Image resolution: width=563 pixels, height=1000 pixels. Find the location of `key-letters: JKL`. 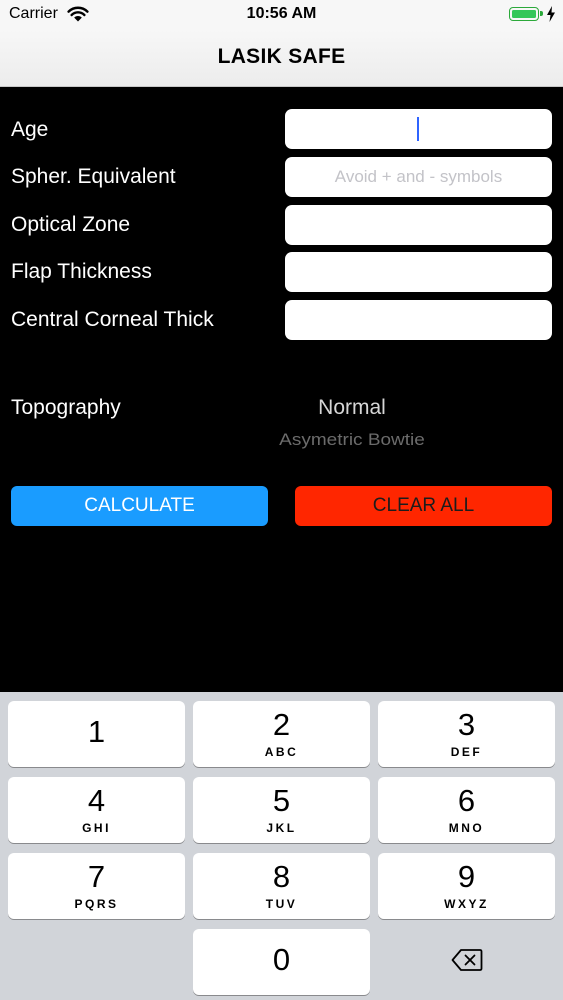

key-letters: JKL is located at coordinates (281, 828).